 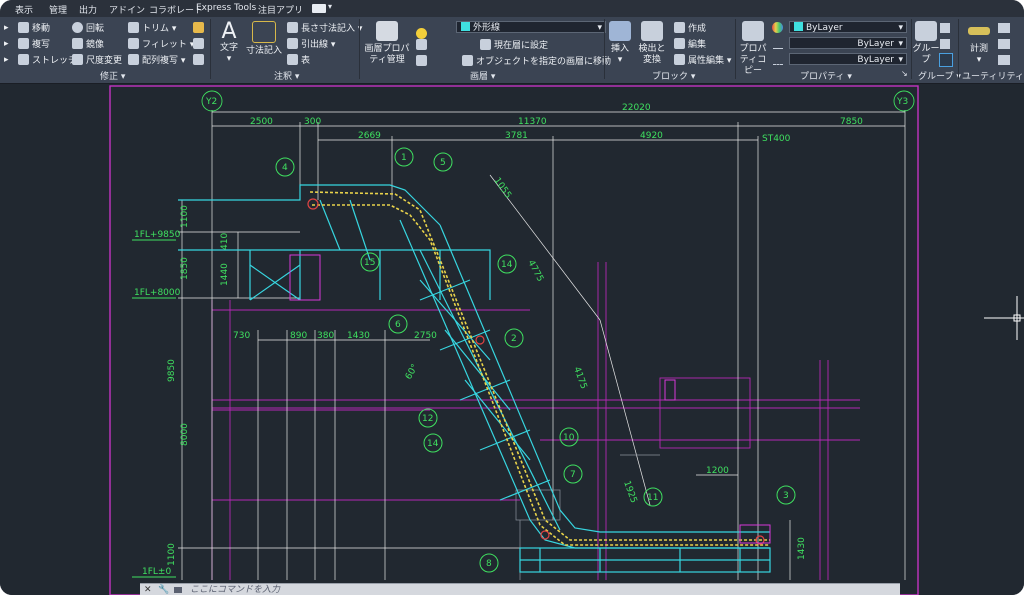 I want to click on dimension-text: 4920, so click(x=651, y=136).